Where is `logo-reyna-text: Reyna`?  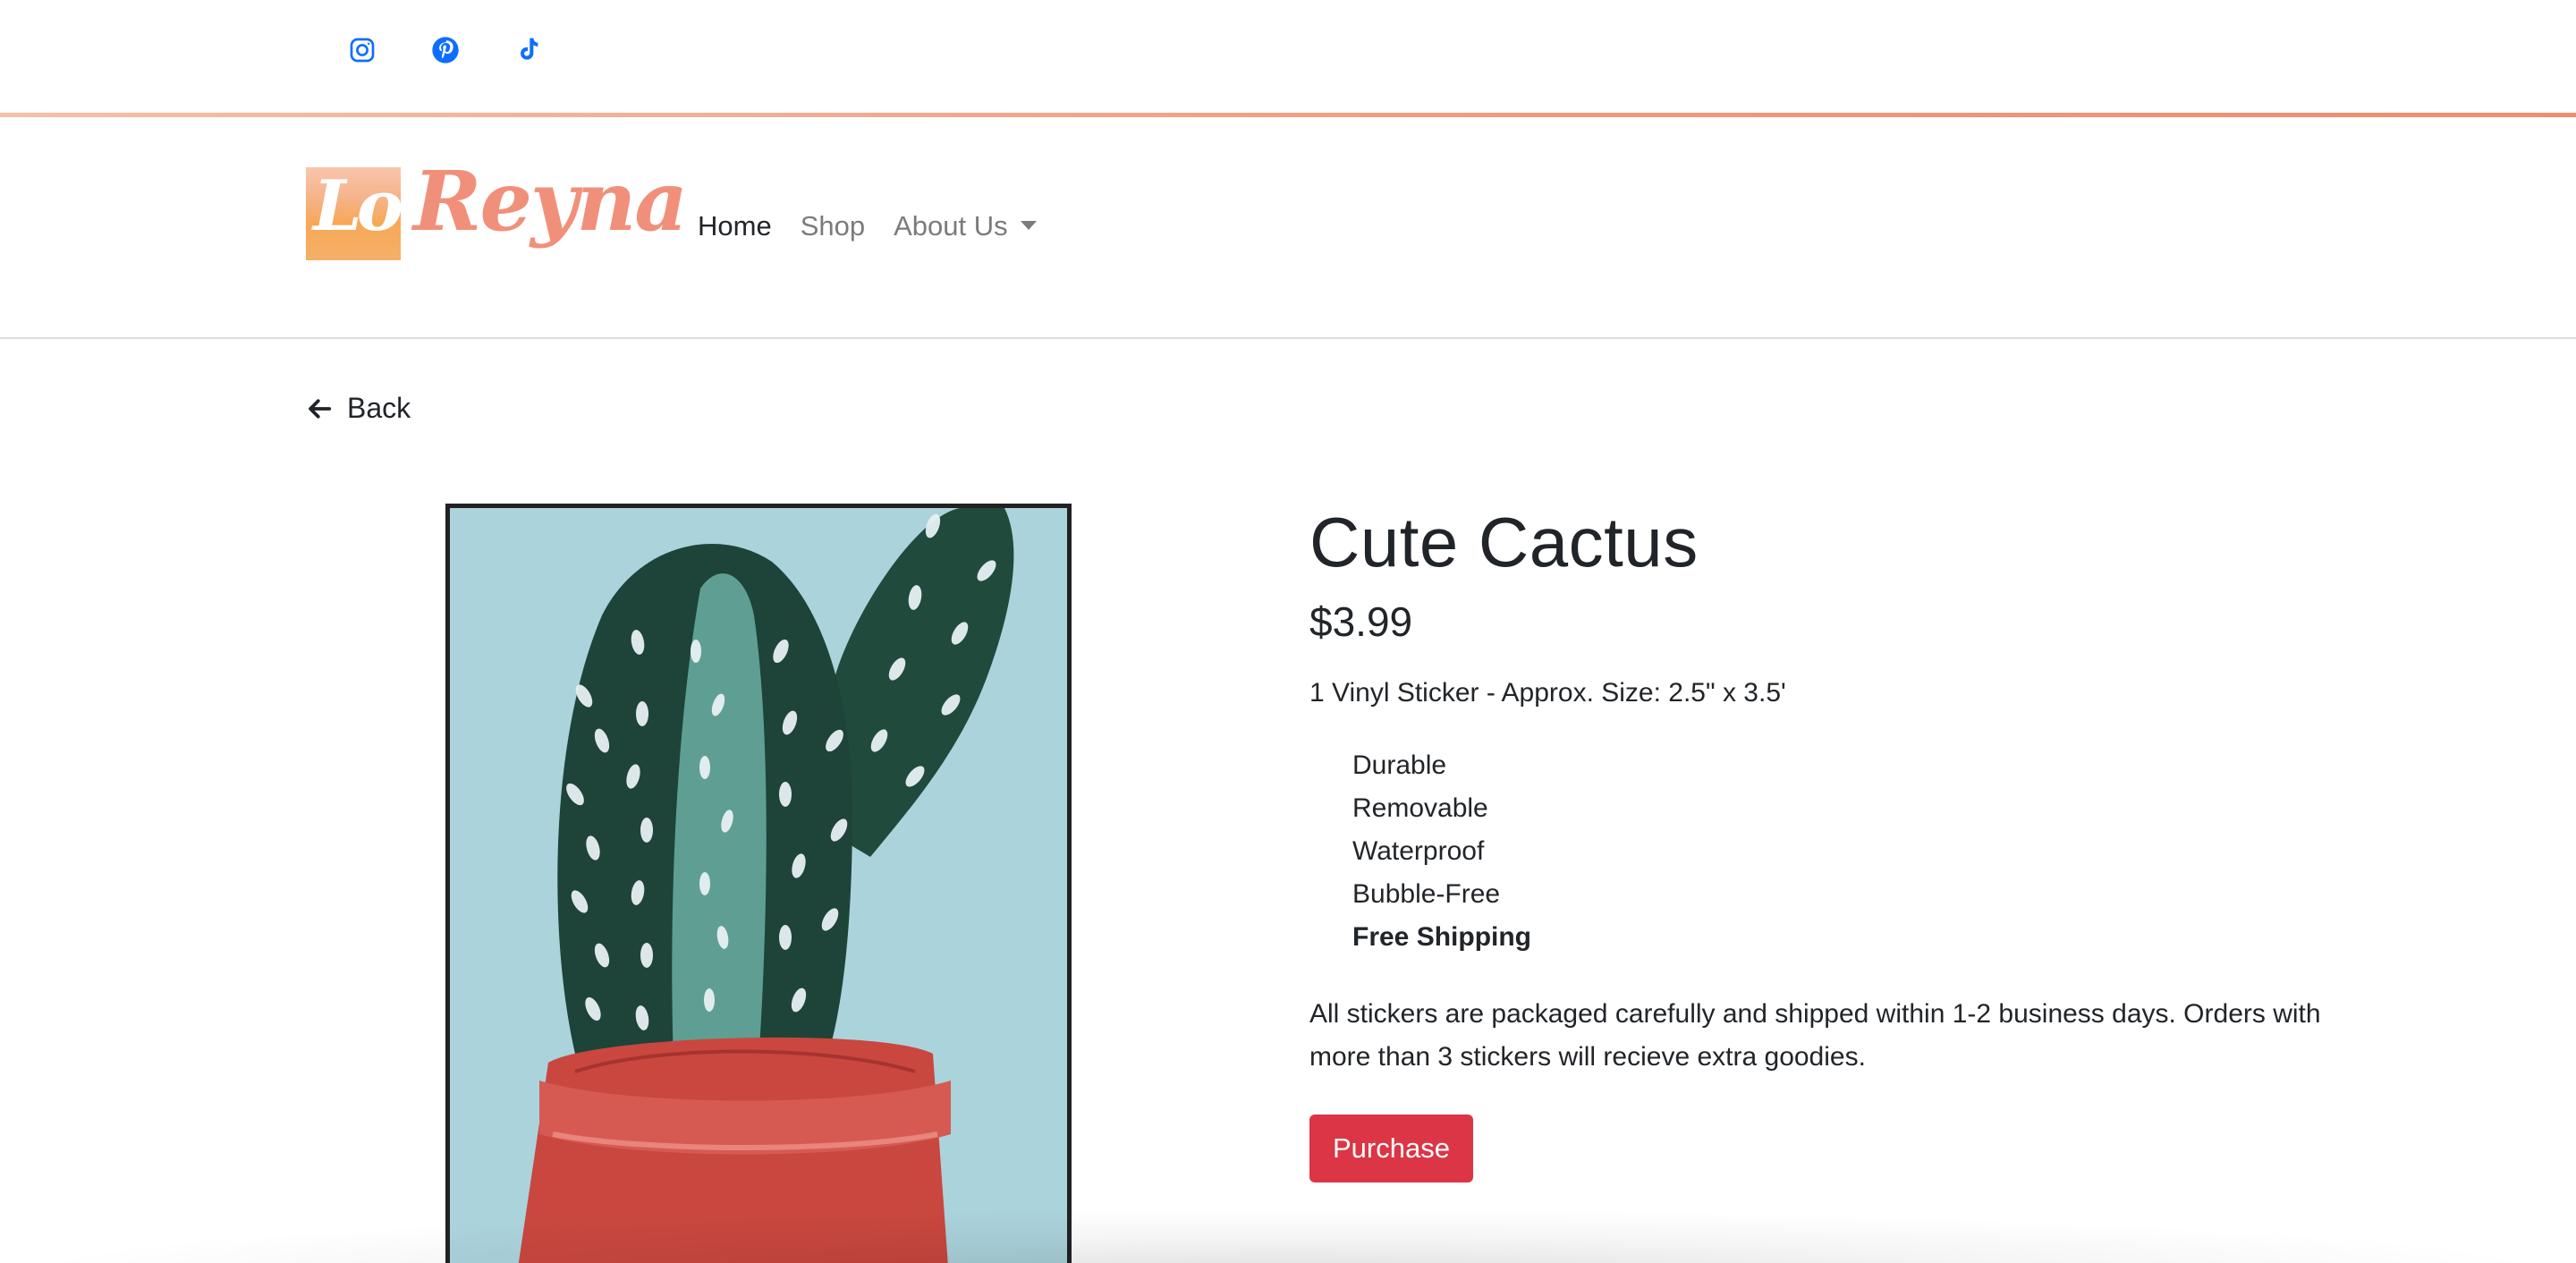 logo-reyna-text: Reyna is located at coordinates (550, 201).